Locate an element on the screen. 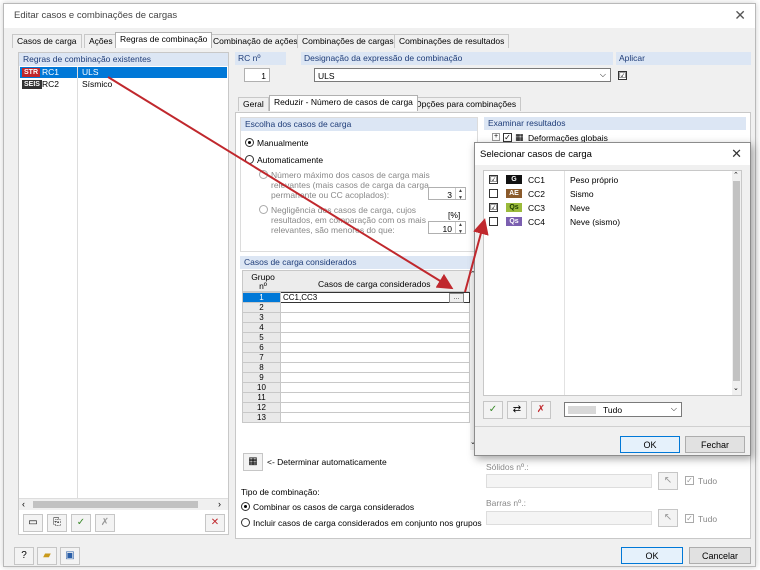 This screenshot has width=760, height=570. arrow-to-dialog is located at coordinates (476, 255).